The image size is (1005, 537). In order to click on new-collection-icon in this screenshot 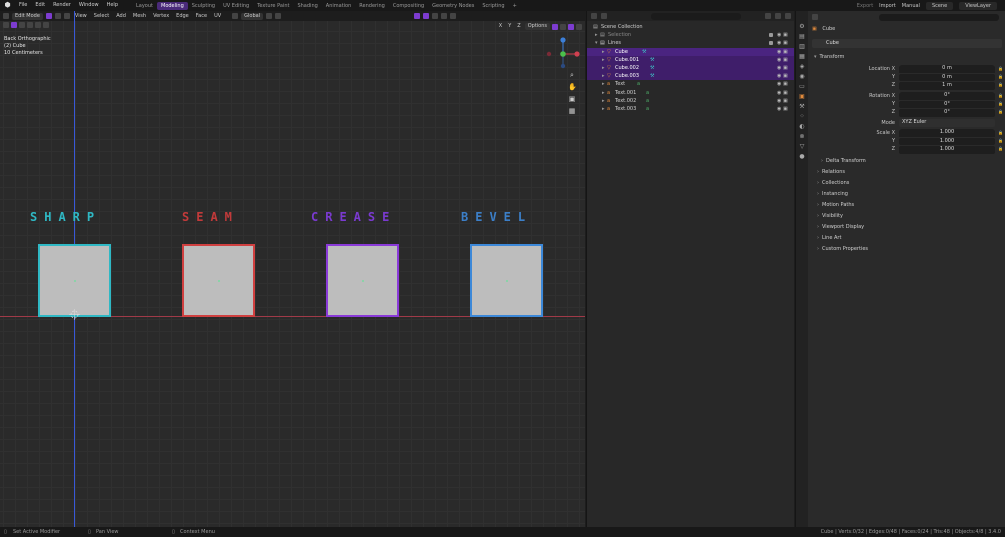, I will do `click(778, 16)`.